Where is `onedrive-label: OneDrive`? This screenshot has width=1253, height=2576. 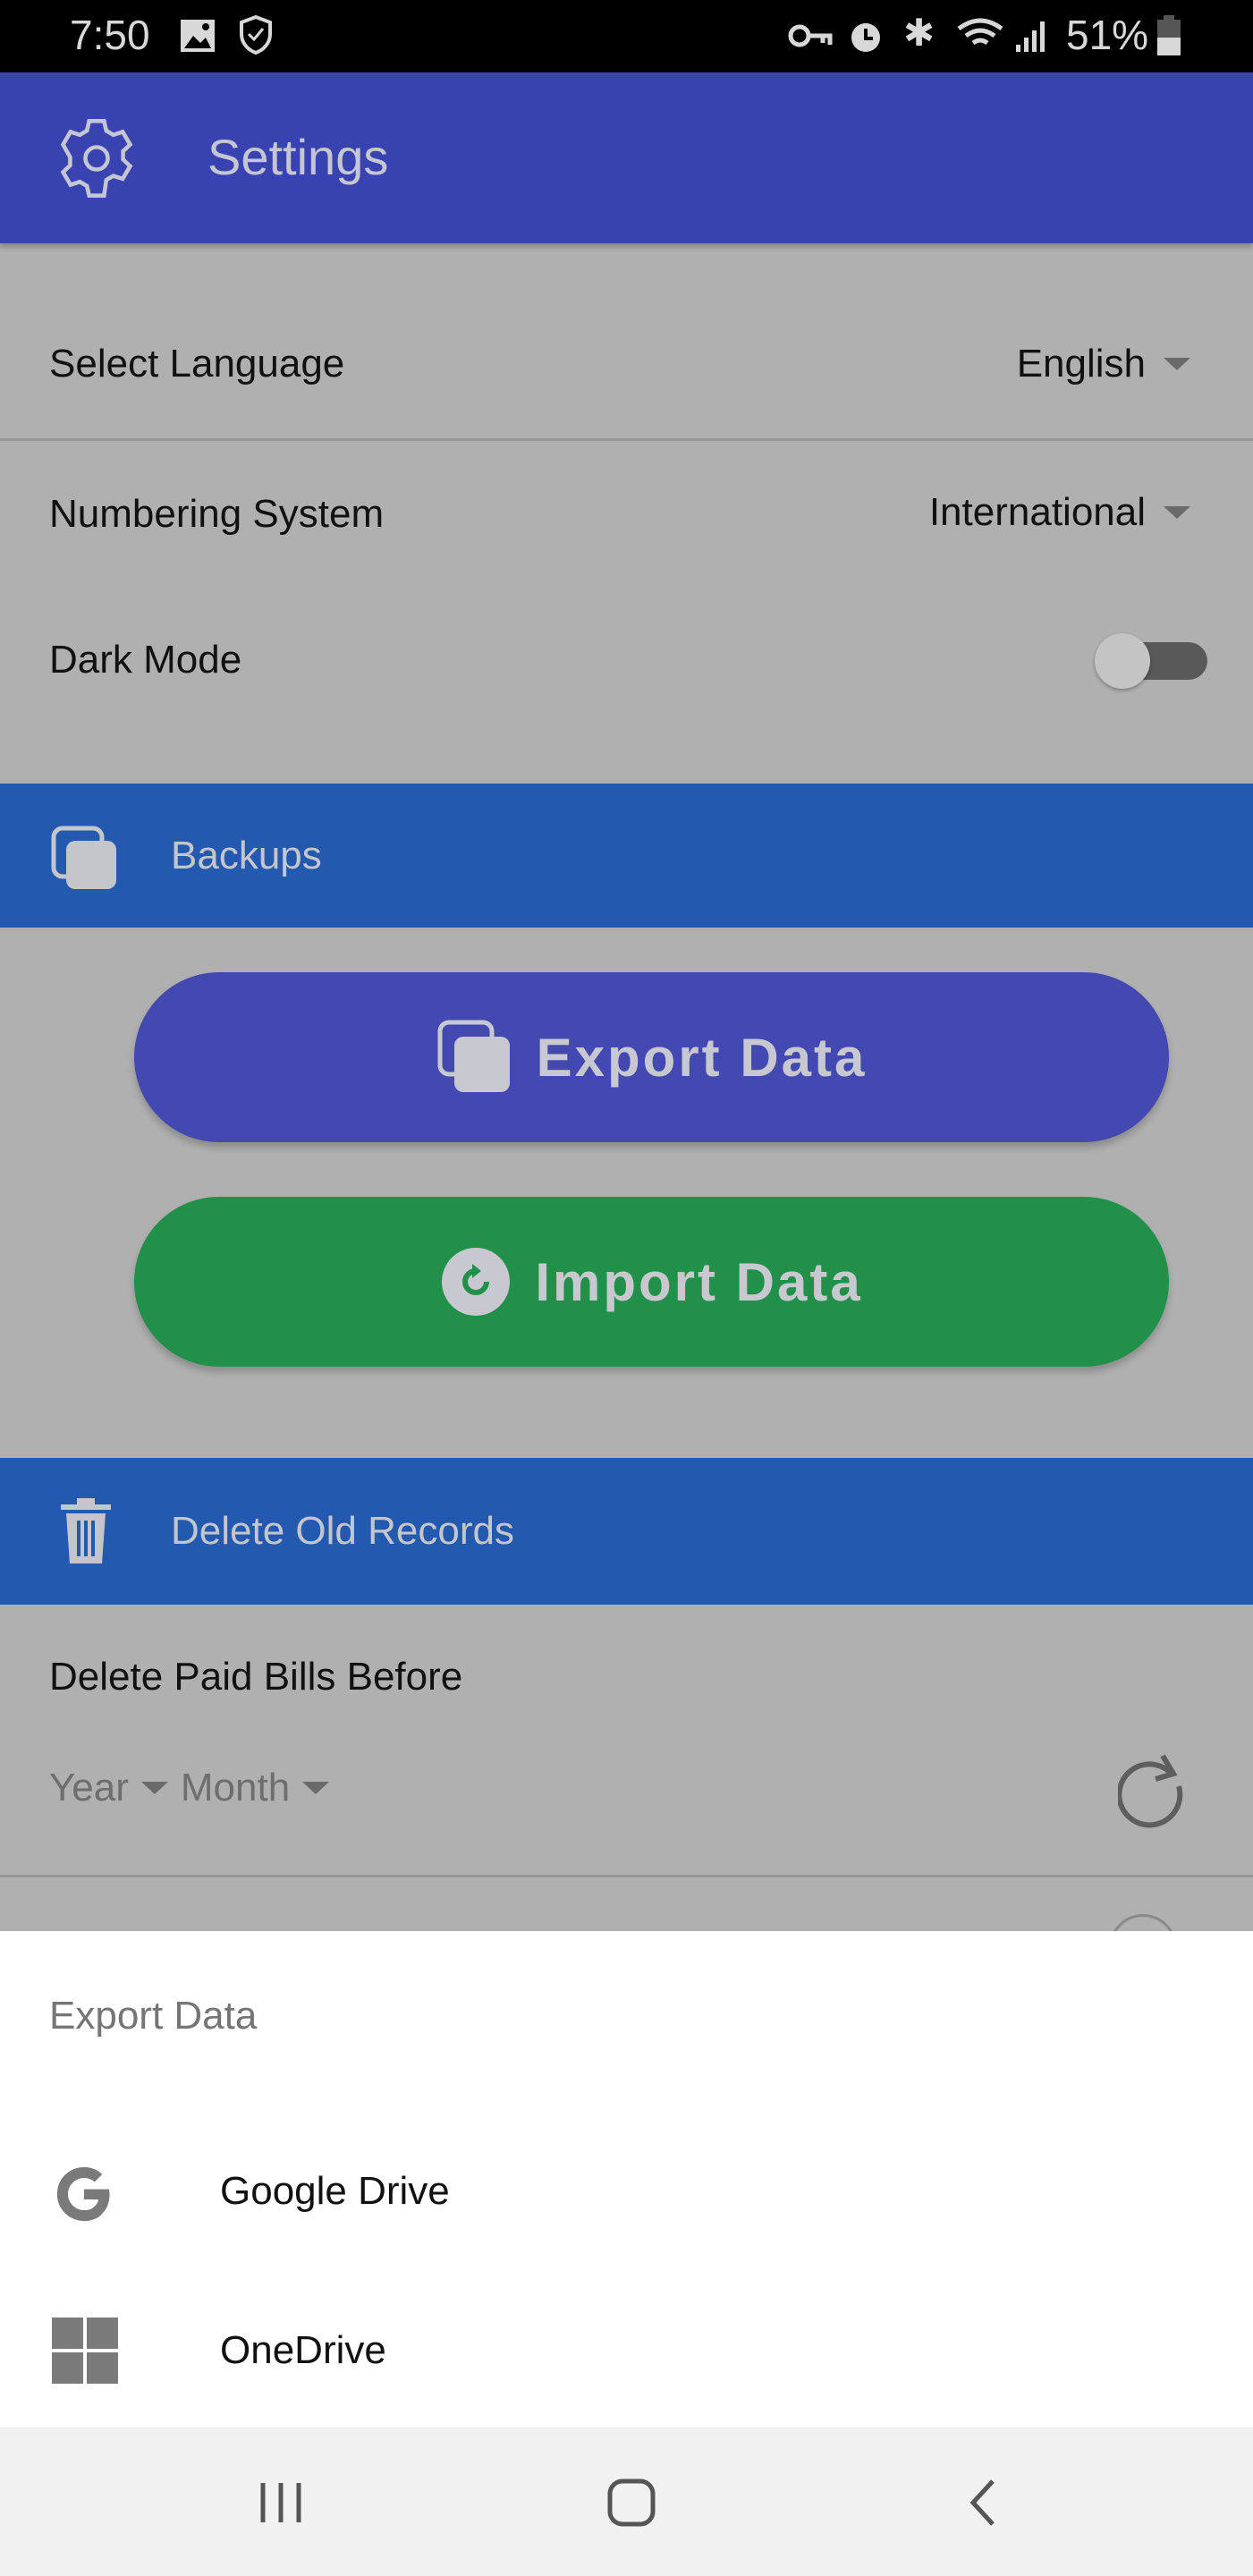 onedrive-label: OneDrive is located at coordinates (303, 2350).